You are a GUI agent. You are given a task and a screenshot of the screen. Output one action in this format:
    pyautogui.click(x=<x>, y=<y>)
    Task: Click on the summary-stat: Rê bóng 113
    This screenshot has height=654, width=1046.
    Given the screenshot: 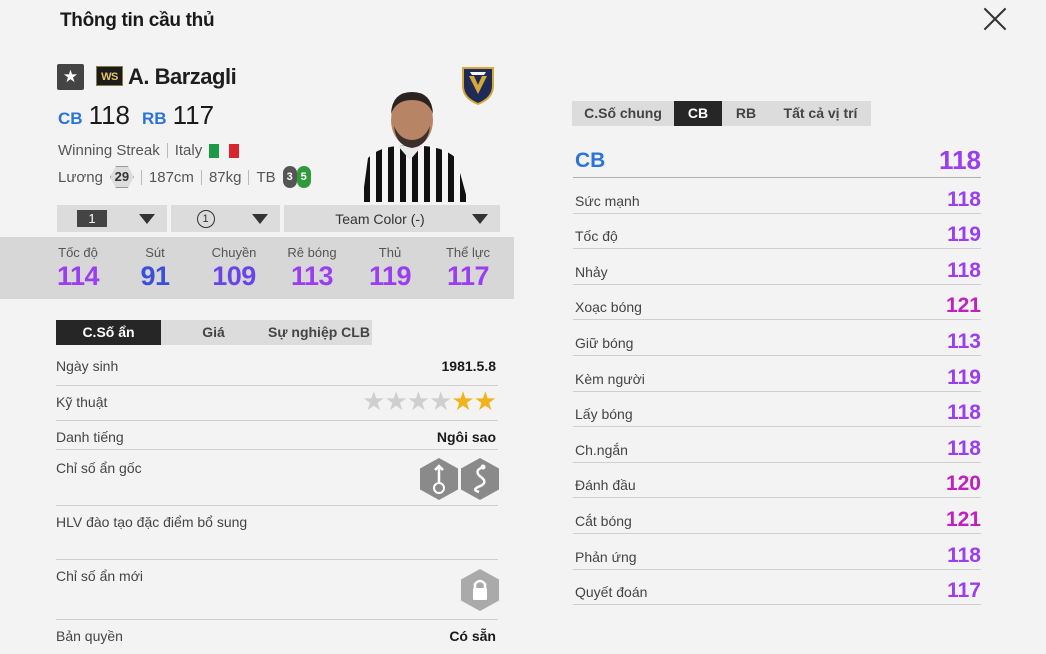 What is the action you would take?
    pyautogui.click(x=312, y=268)
    